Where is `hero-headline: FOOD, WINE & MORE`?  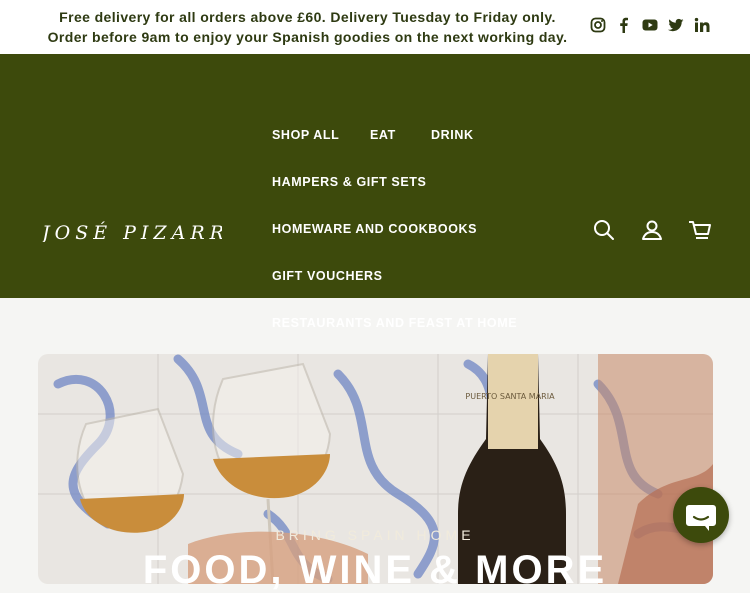 hero-headline: FOOD, WINE & MORE is located at coordinates (375, 570).